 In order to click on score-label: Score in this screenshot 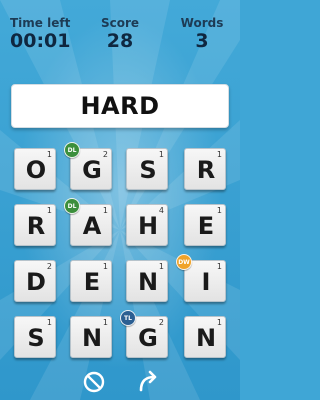, I will do `click(120, 23)`.